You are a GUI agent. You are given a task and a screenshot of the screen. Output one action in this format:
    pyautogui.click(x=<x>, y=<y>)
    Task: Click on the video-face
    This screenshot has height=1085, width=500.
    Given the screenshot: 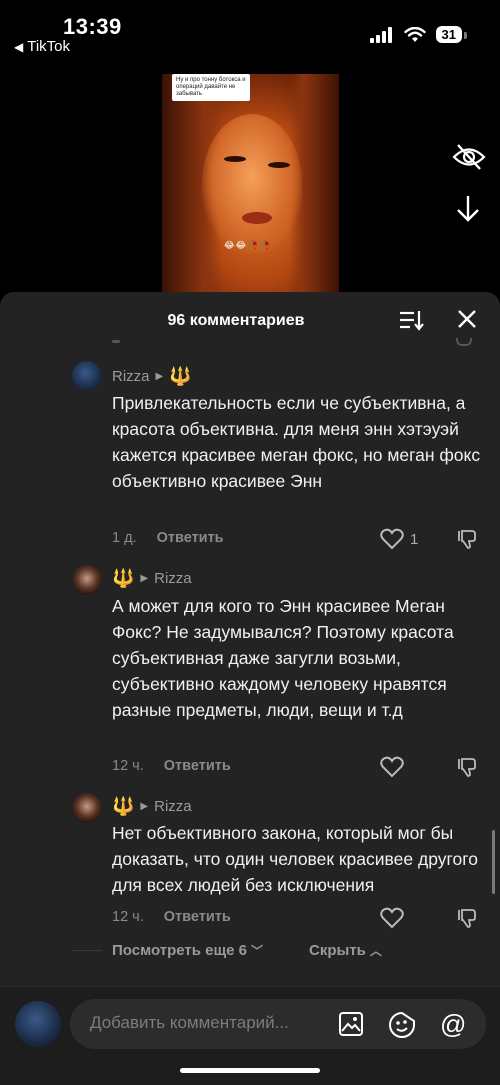 What is the action you would take?
    pyautogui.click(x=252, y=184)
    